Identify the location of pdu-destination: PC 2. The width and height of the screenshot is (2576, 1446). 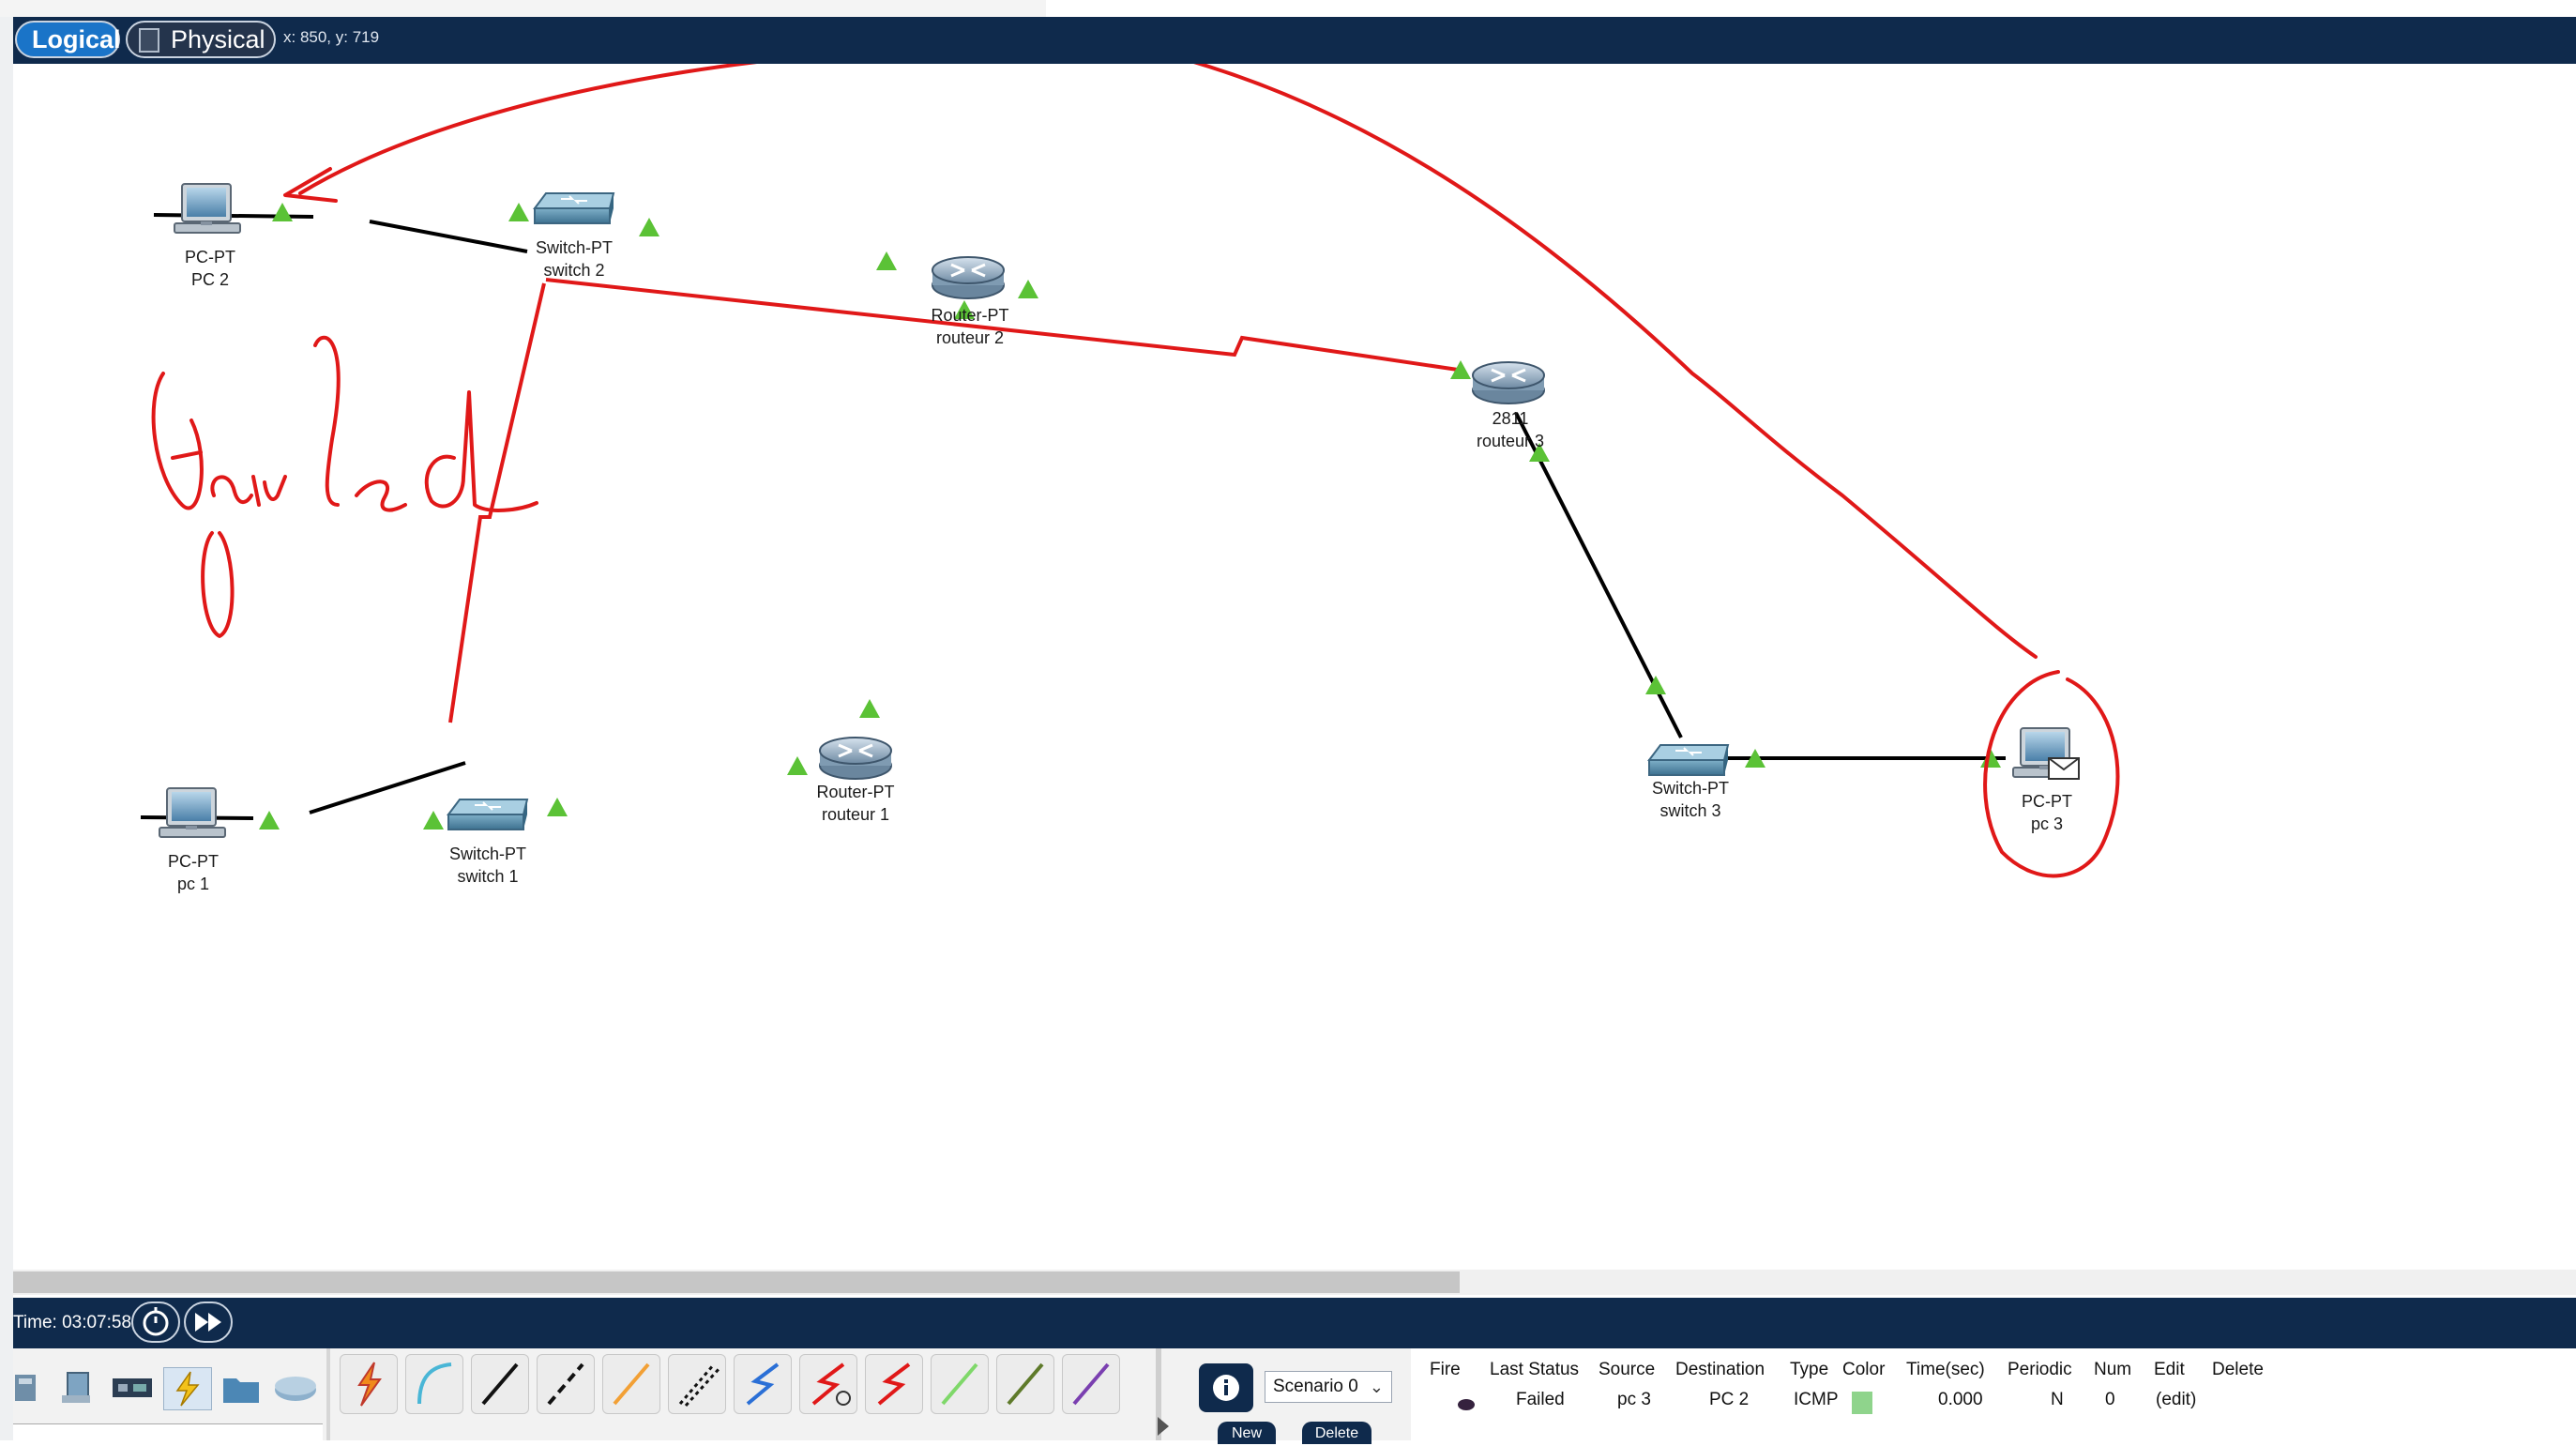
(1729, 1399).